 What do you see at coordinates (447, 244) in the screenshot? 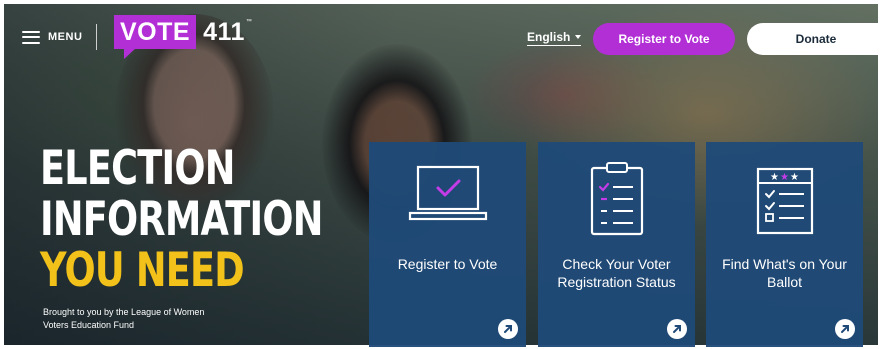
I see `card-register-to-vote: Register to Vote` at bounding box center [447, 244].